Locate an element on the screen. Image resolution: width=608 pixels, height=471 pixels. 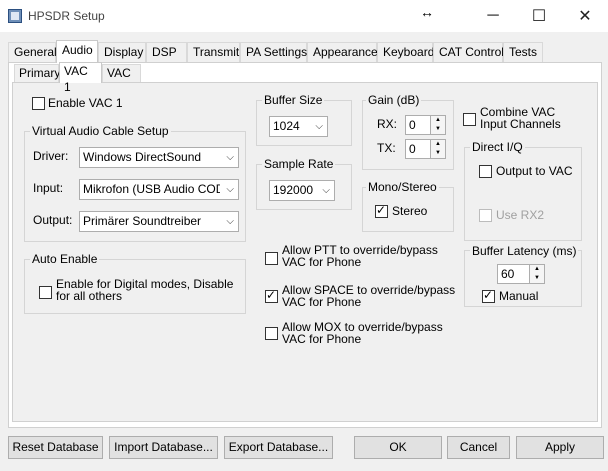
input-label: Input: is located at coordinates (48, 188).